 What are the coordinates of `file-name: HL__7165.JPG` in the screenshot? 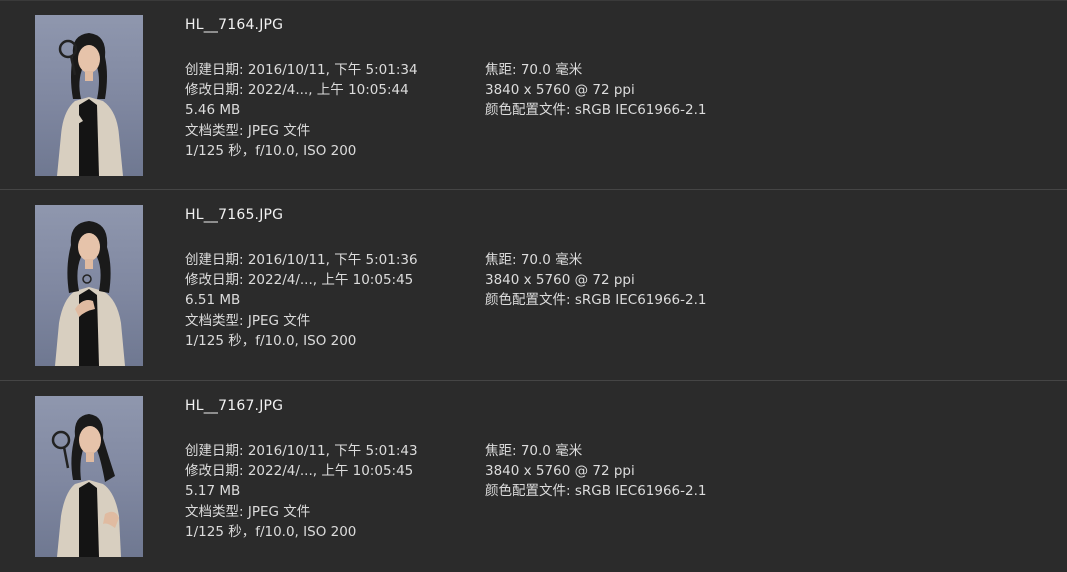 It's located at (234, 215).